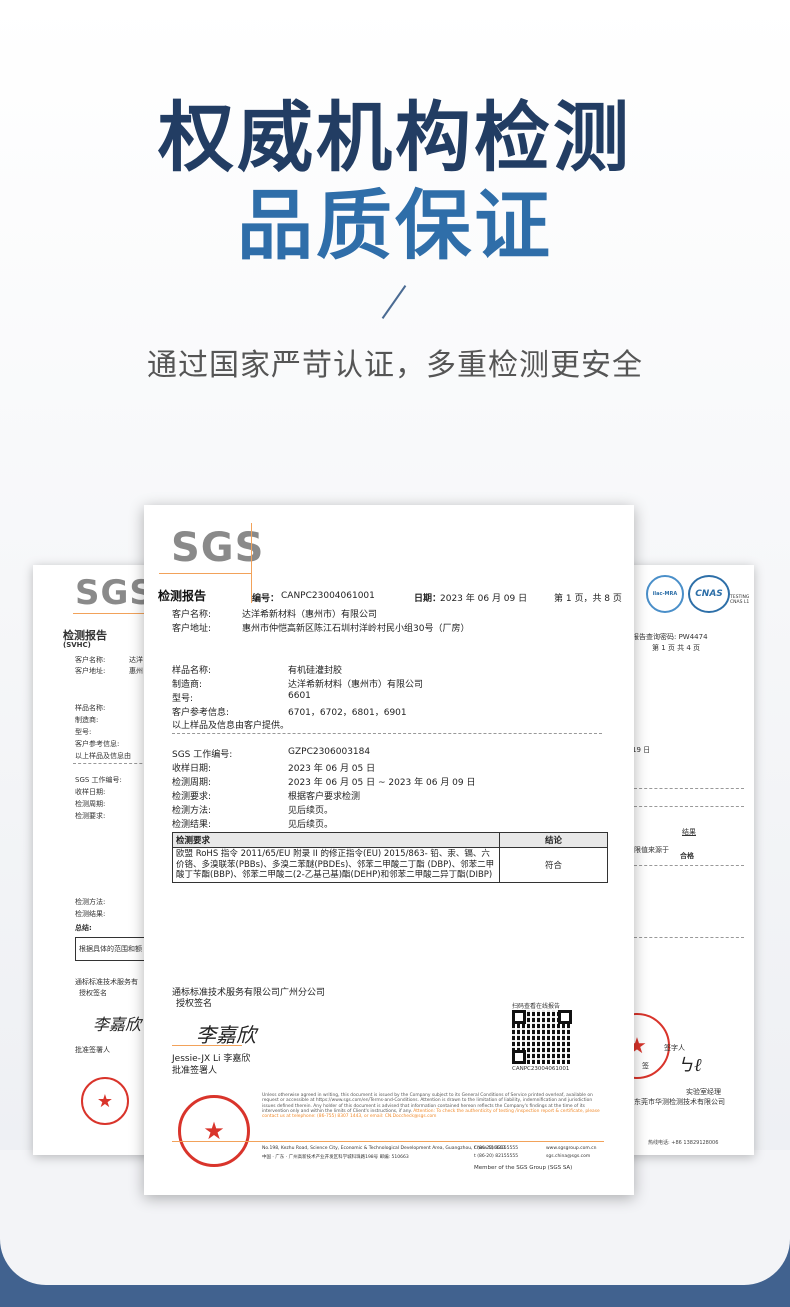  Describe the element at coordinates (683, 1143) in the screenshot. I see `right-phone: 热线电话: +86 13829128006` at that location.